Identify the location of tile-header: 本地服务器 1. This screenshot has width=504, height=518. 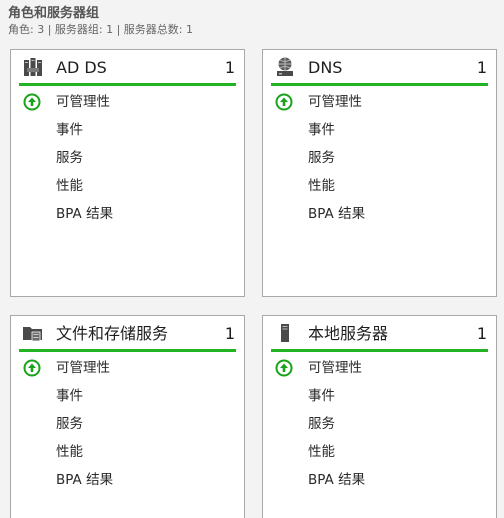
(379, 333).